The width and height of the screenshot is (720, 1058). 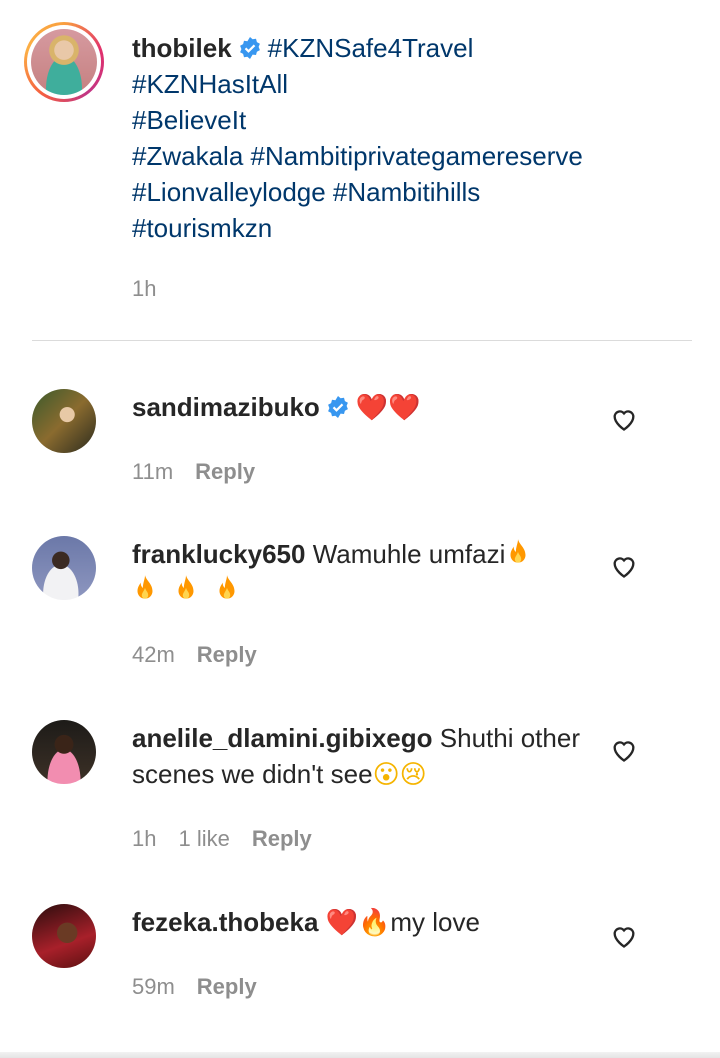 What do you see at coordinates (362, 572) in the screenshot?
I see `comment-body: franklucky650 Wamuhle umfazi🔥🔥🔥🔥` at bounding box center [362, 572].